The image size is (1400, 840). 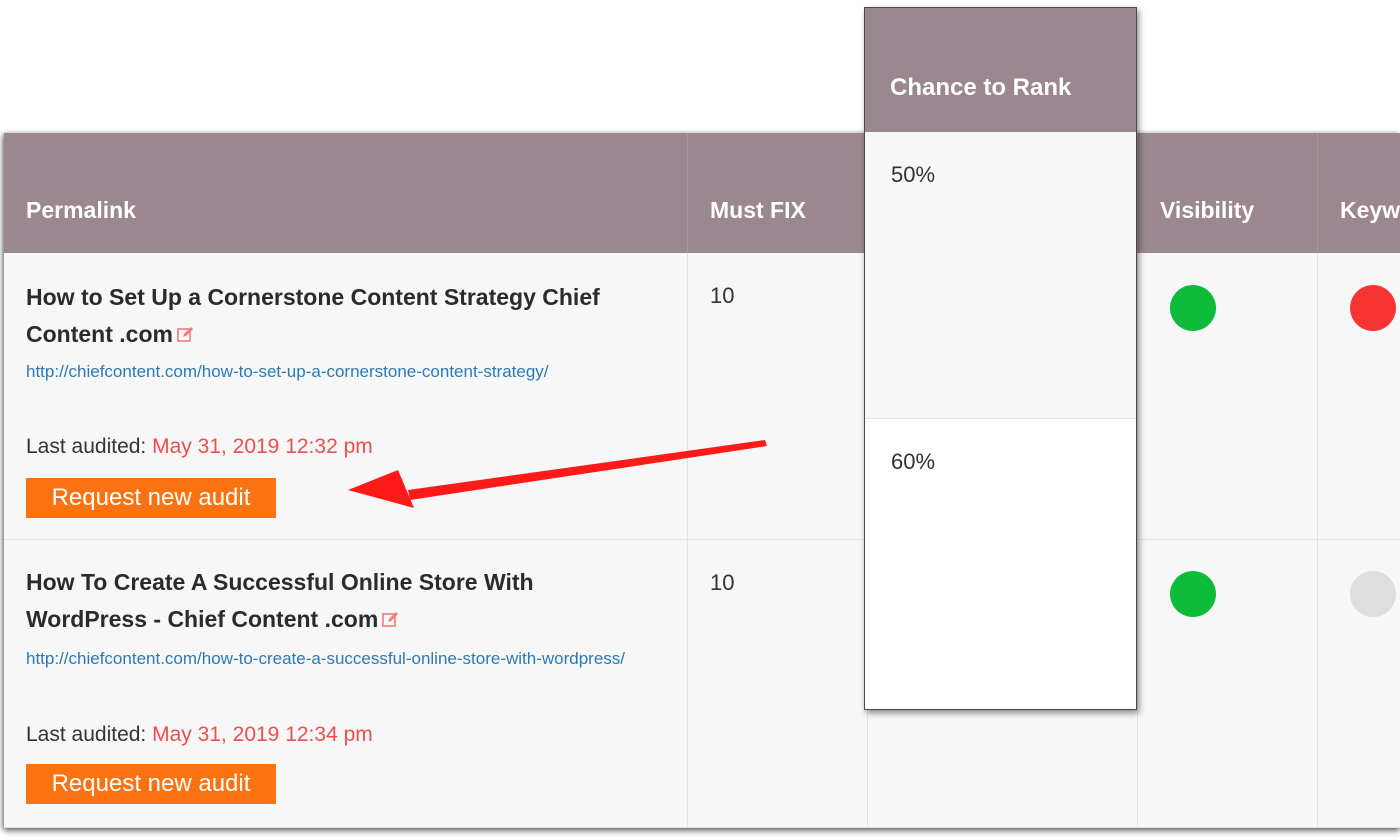 What do you see at coordinates (1359, 193) in the screenshot?
I see `header-keywords: Keyw` at bounding box center [1359, 193].